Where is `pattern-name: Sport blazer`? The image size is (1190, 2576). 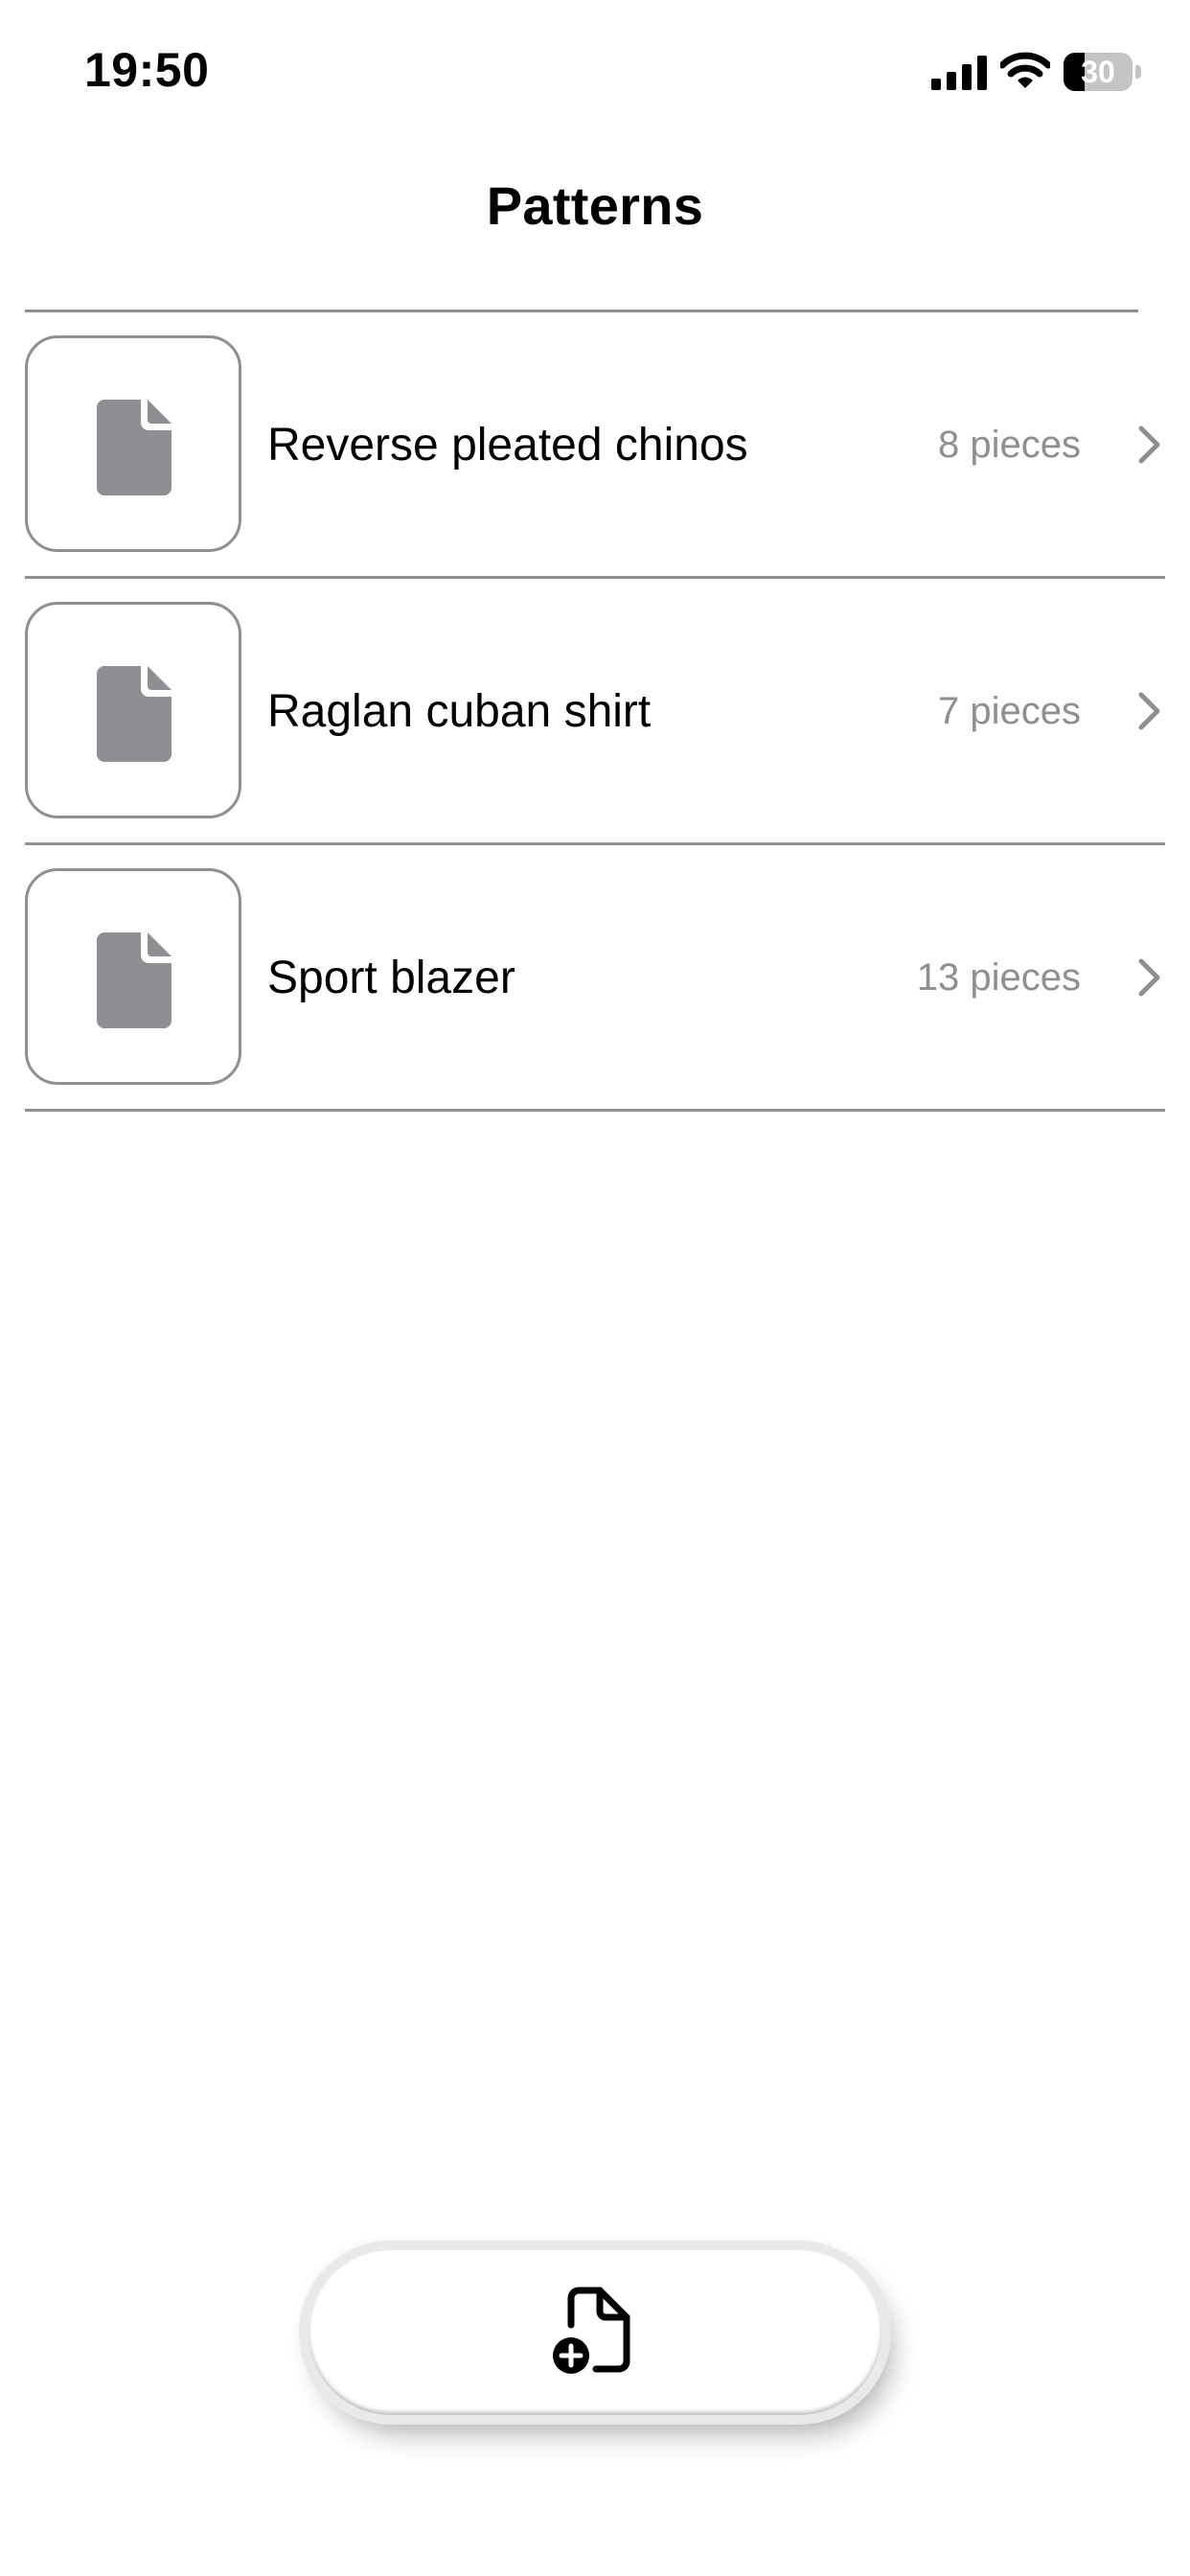
pattern-name: Sport blazer is located at coordinates (391, 978).